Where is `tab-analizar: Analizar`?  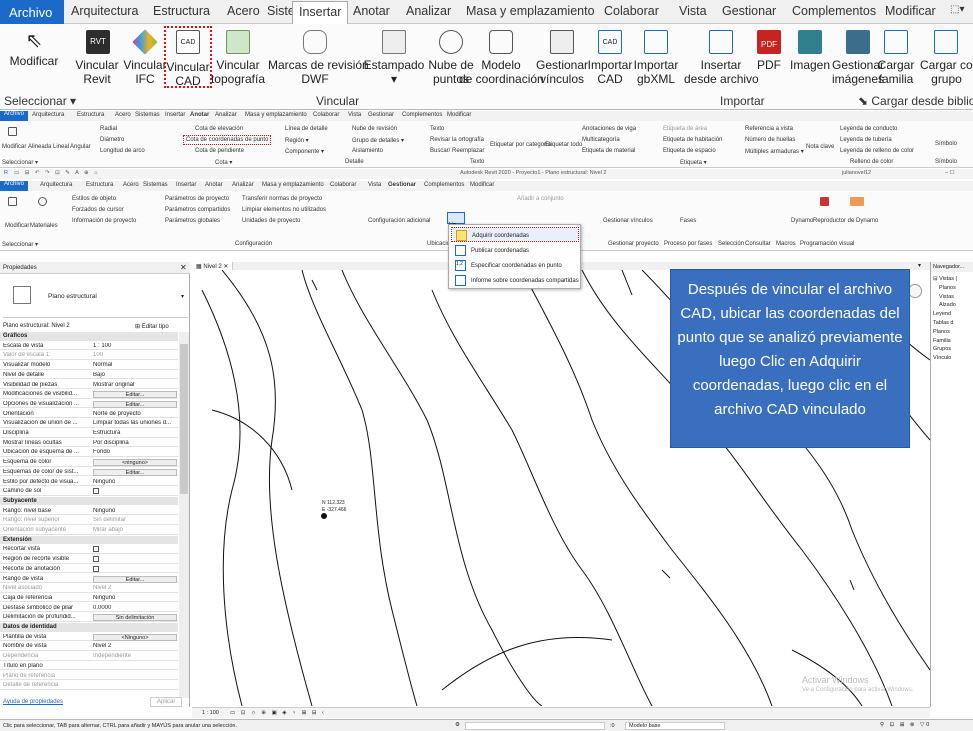 tab-analizar: Analizar is located at coordinates (428, 11).